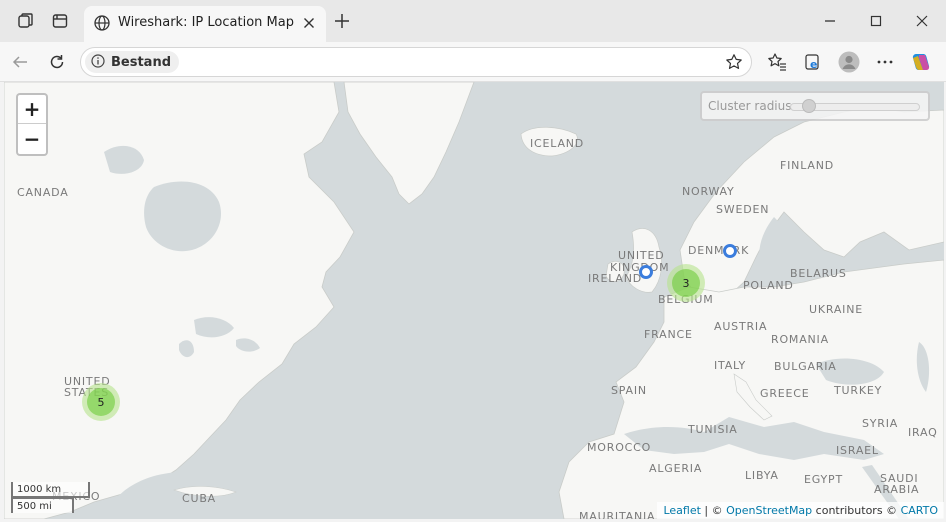 The height and width of the screenshot is (522, 946). What do you see at coordinates (743, 209) in the screenshot?
I see `country-label: SWEDEN` at bounding box center [743, 209].